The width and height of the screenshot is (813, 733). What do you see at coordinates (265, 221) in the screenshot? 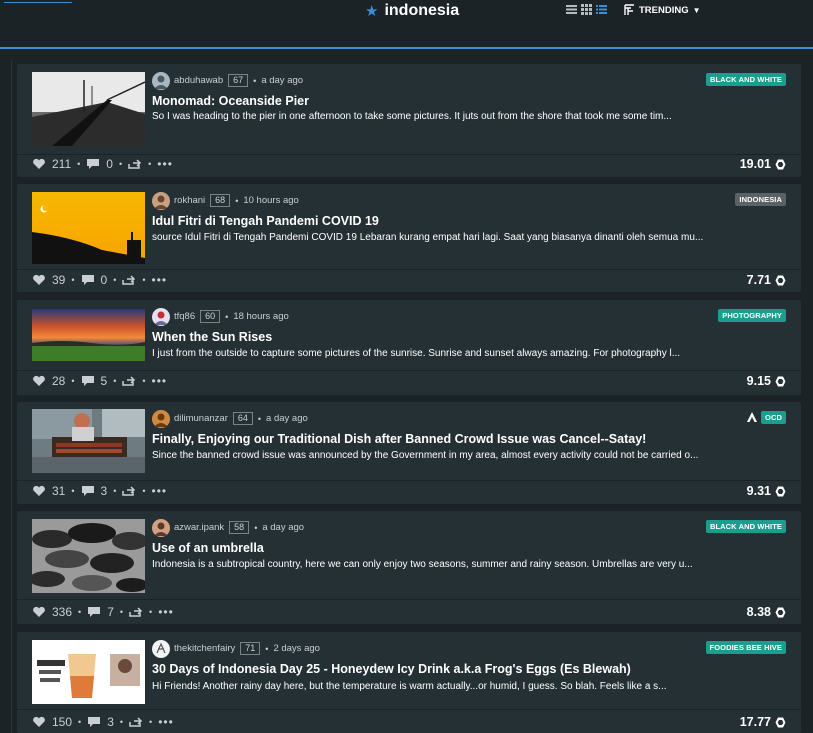
I see `post-title: Idul Fitri di Tengah Pandemi COVID 19` at bounding box center [265, 221].